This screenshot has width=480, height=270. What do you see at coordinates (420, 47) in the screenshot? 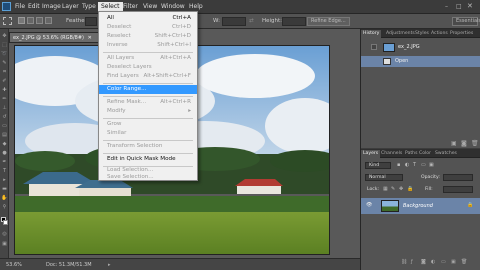
I see `history-snapshot: ex_2.JPG` at bounding box center [420, 47].